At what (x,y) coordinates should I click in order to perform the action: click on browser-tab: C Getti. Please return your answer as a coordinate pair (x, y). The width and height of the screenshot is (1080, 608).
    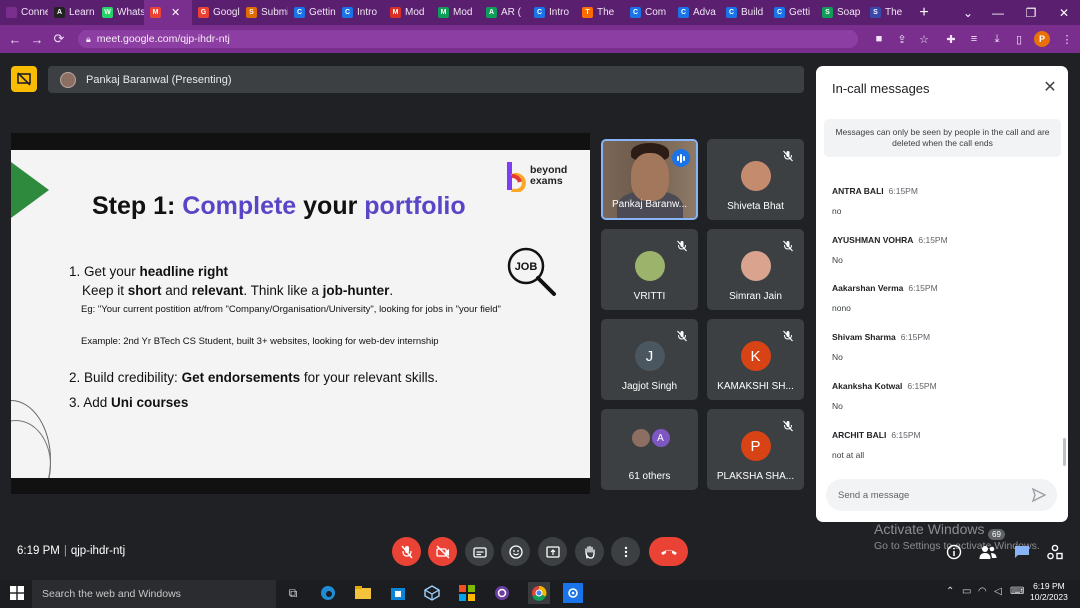
    Looking at the image, I should click on (792, 12).